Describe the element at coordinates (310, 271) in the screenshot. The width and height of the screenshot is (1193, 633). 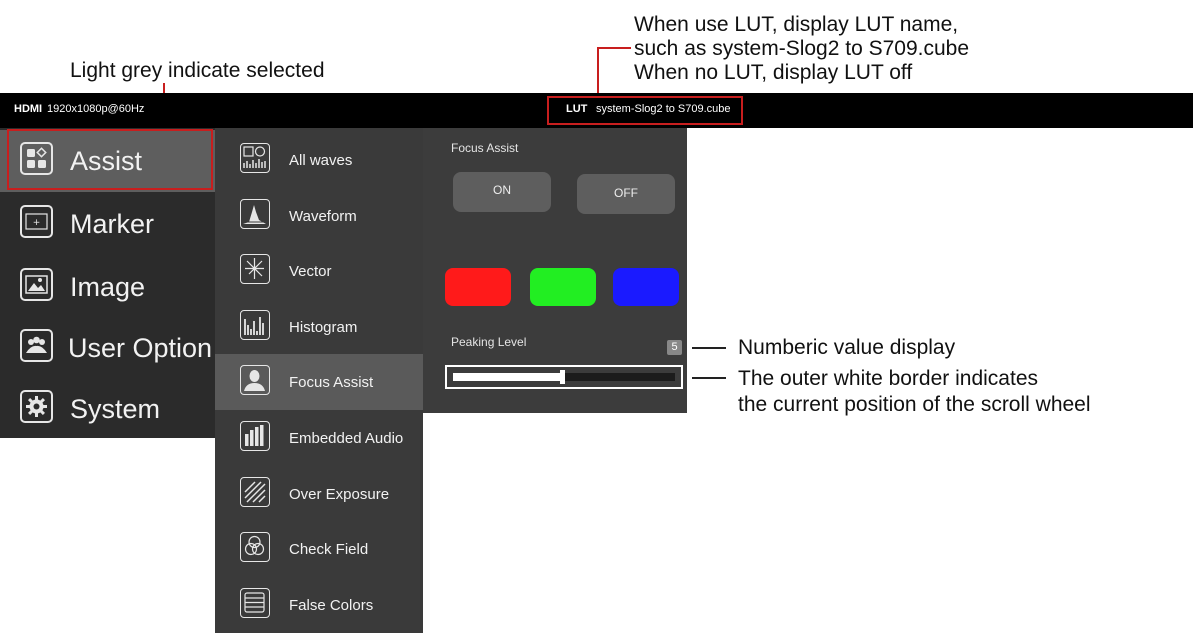
I see `sub-menu-label: Vector` at that location.